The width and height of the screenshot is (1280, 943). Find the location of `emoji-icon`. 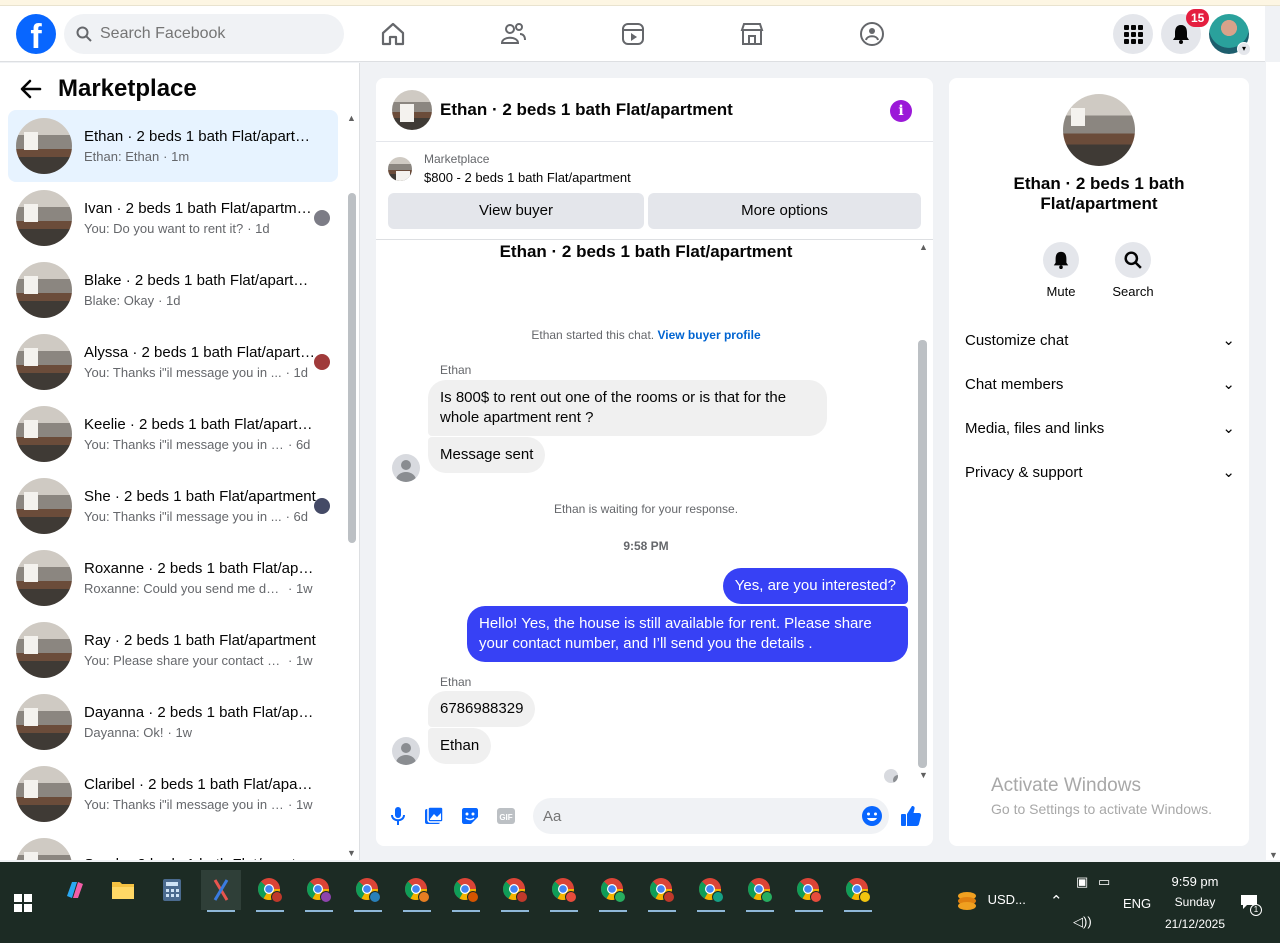

emoji-icon is located at coordinates (872, 816).